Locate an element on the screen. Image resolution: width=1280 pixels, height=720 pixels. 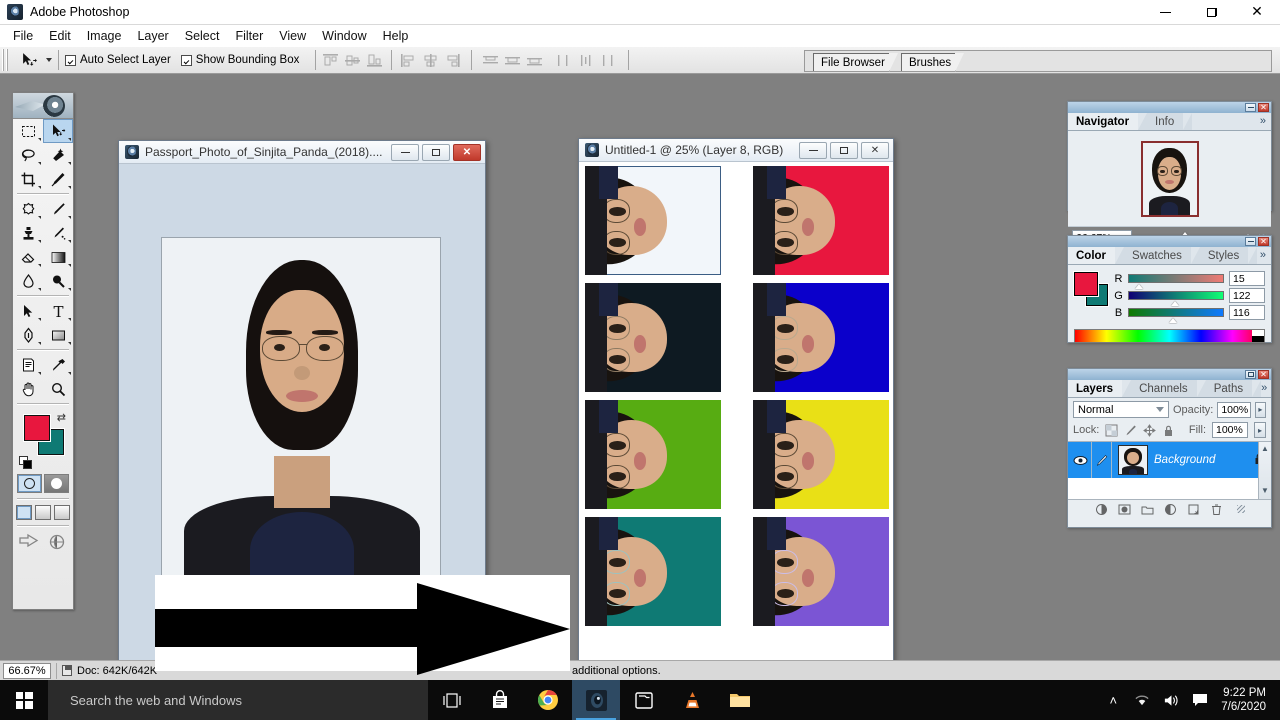
new-layer-icon is located at coordinates (1193, 509).